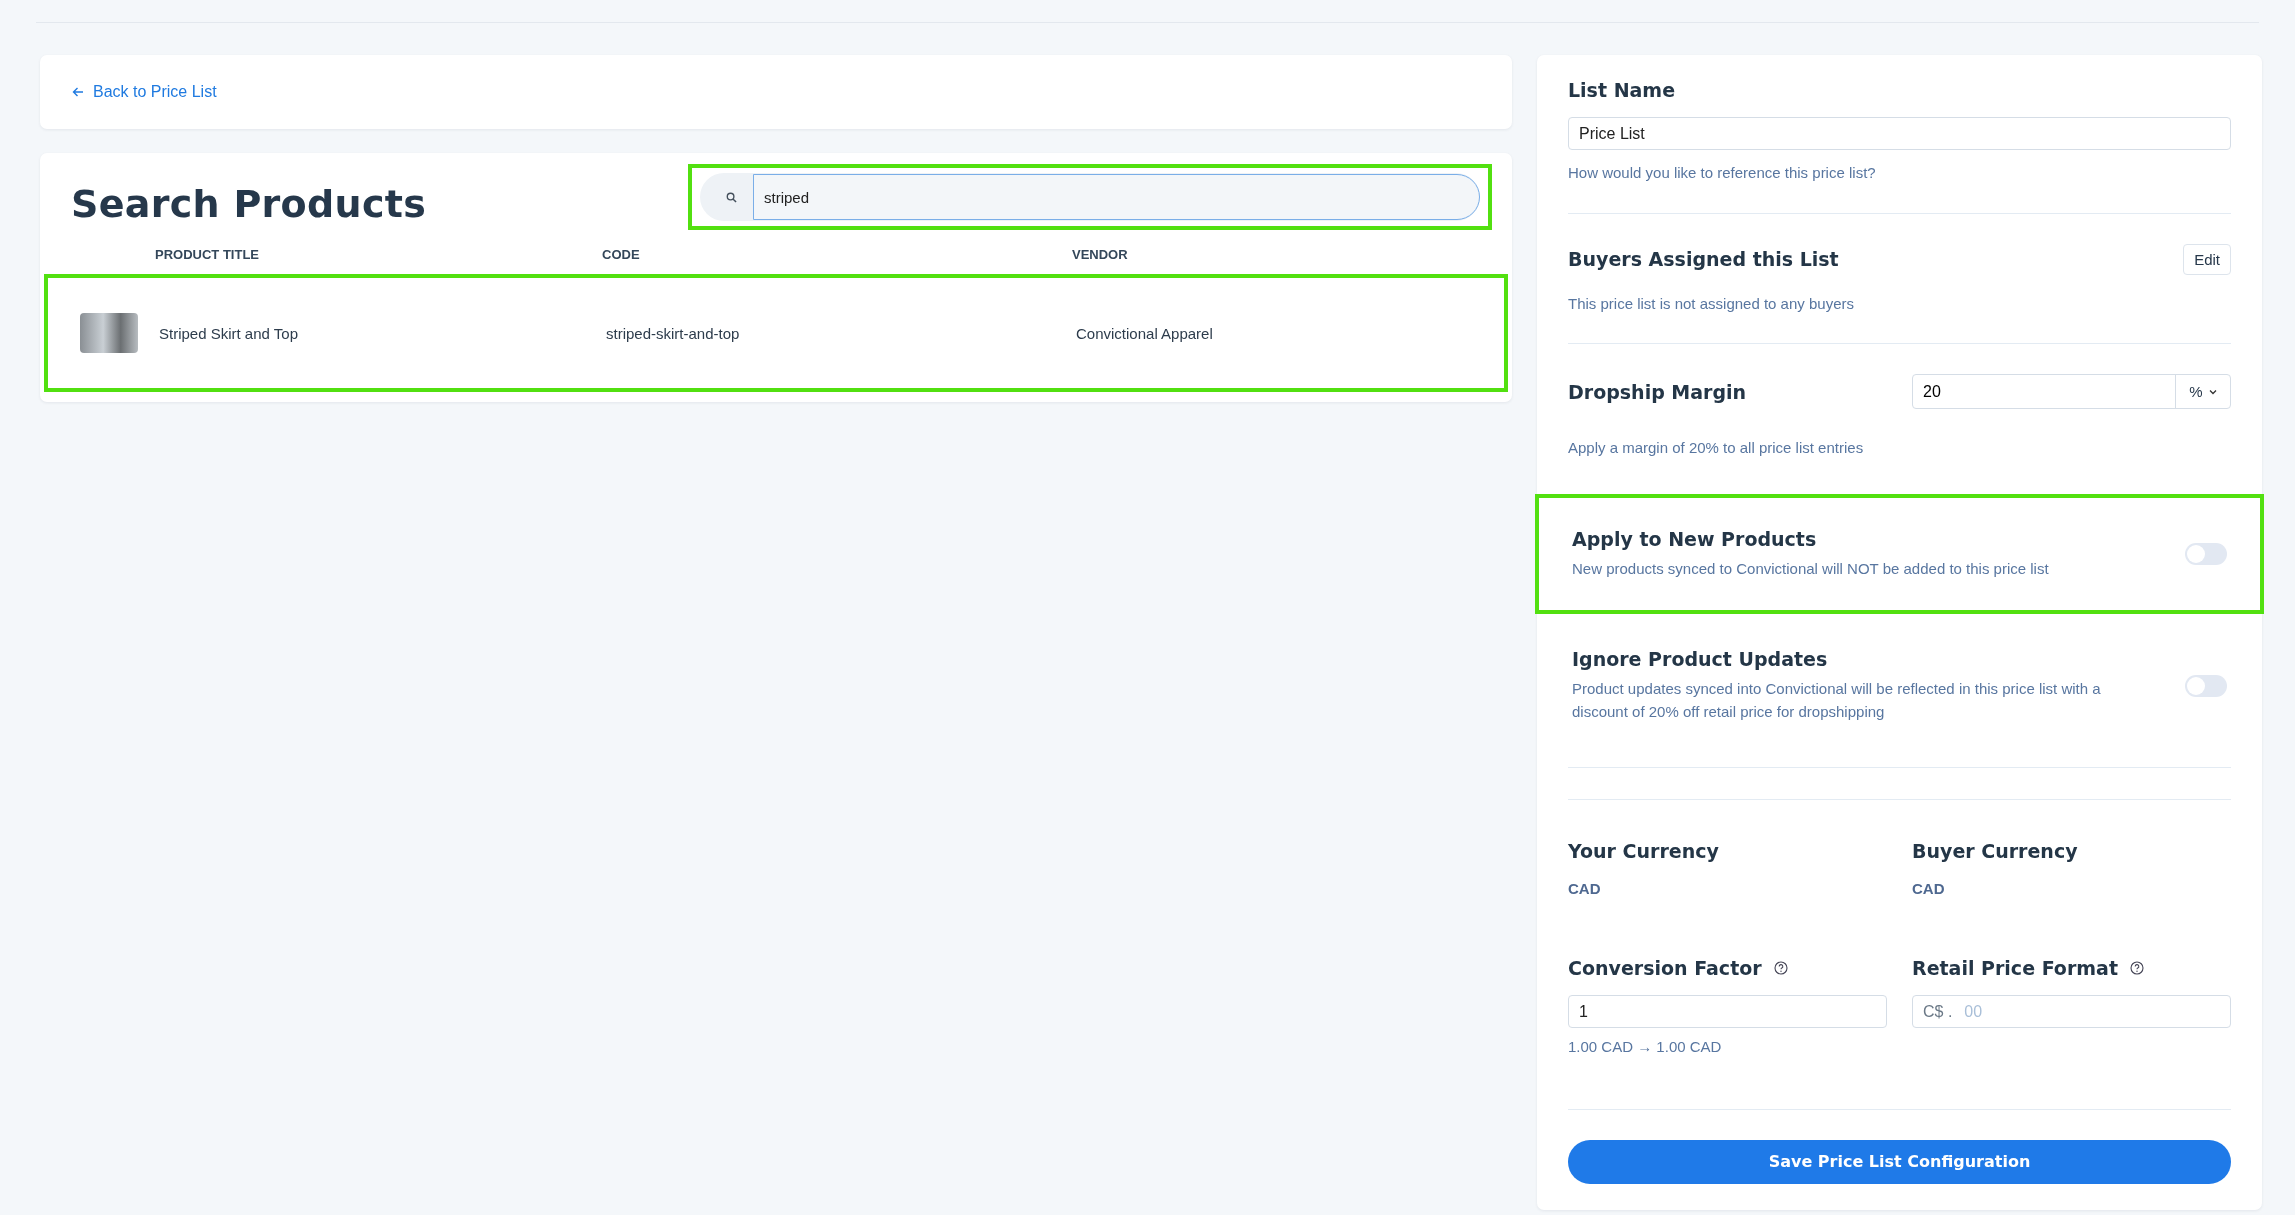 The image size is (2295, 1215). What do you see at coordinates (2071, 391) in the screenshot?
I see `margin-field: 20 %` at bounding box center [2071, 391].